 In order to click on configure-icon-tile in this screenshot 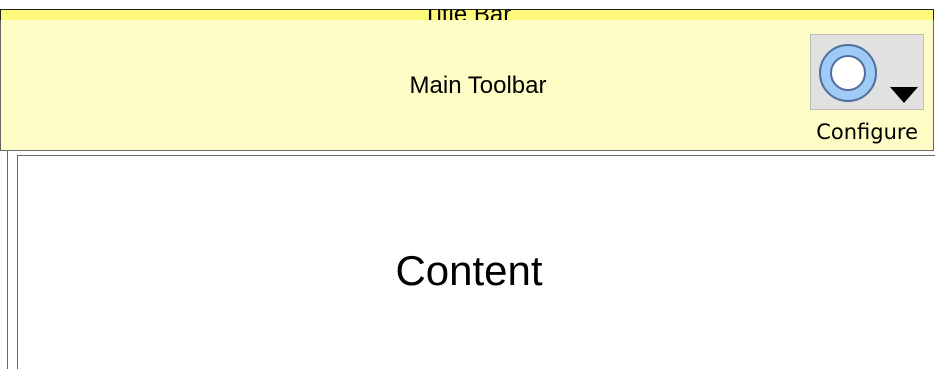, I will do `click(867, 72)`.